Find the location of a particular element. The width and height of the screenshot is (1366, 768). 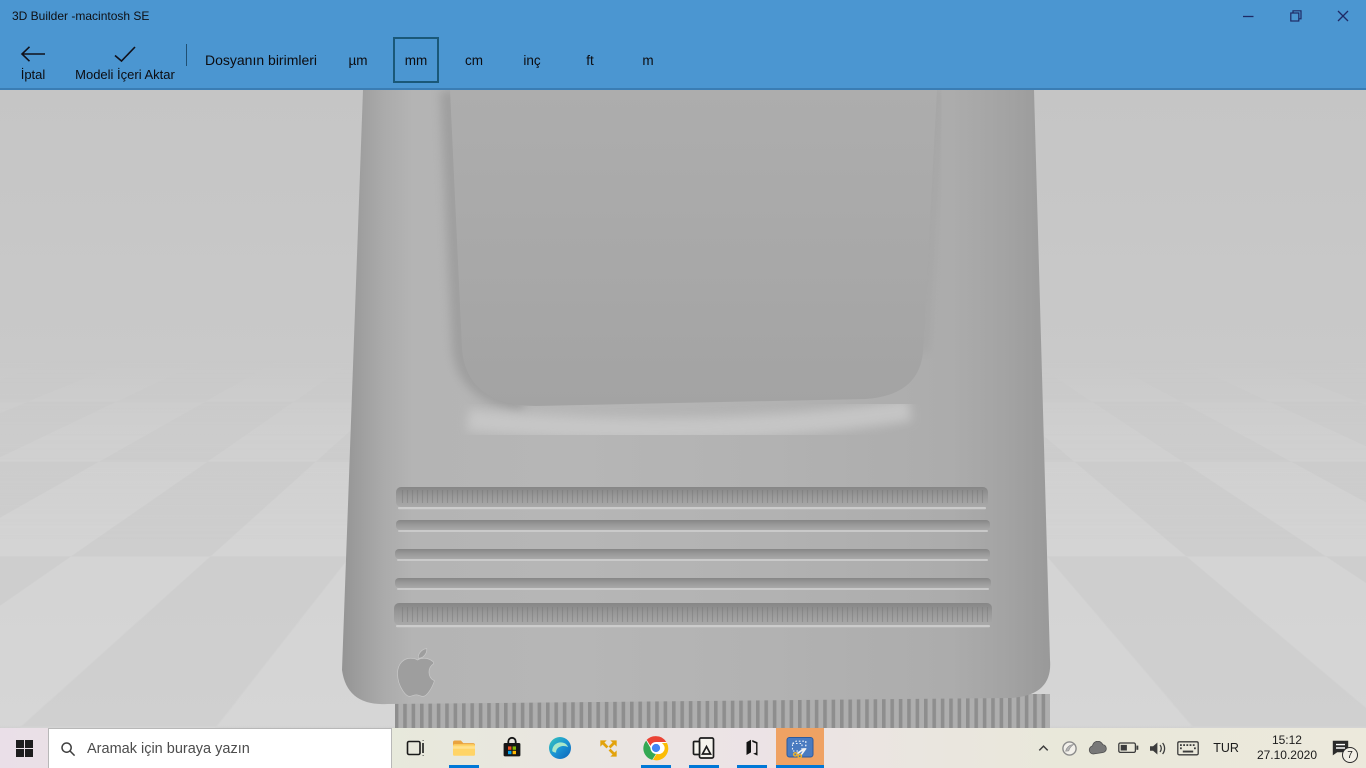

window-title: 3D Builder -macintosh SE is located at coordinates (81, 16).